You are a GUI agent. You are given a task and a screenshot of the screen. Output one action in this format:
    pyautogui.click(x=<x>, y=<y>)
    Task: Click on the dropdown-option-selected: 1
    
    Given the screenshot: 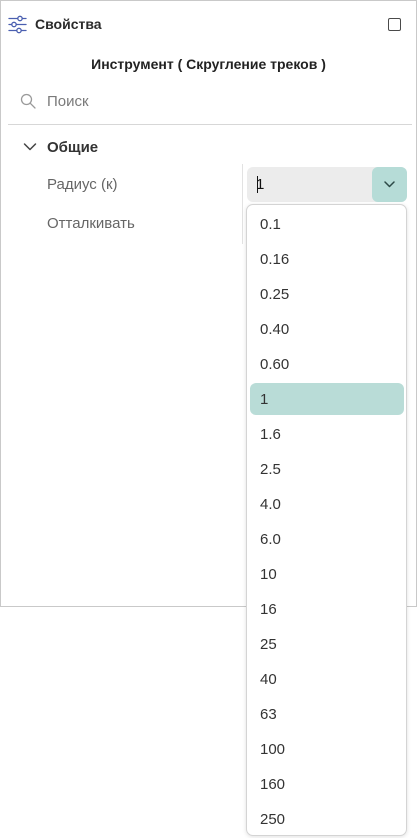 What is the action you would take?
    pyautogui.click(x=327, y=399)
    